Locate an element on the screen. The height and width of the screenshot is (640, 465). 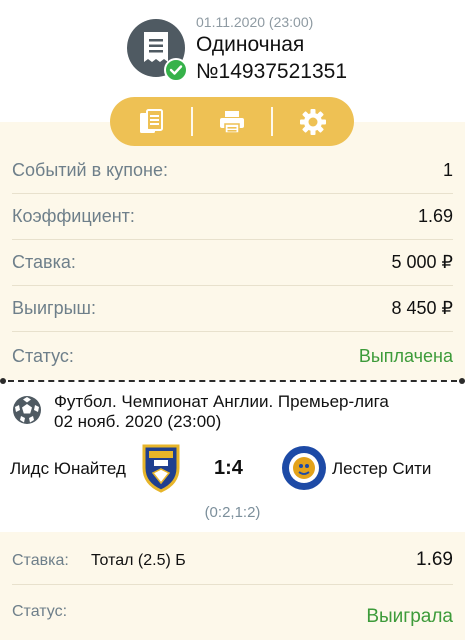
bet-row-stake: Ставка: Тотал (2.5) Б 1.69 is located at coordinates (232, 560).